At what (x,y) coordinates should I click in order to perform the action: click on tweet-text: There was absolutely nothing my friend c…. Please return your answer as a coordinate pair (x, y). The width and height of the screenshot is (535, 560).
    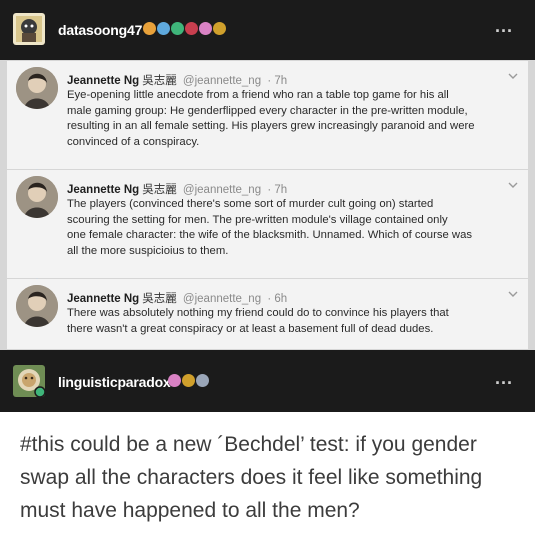
    Looking at the image, I should click on (289, 321).